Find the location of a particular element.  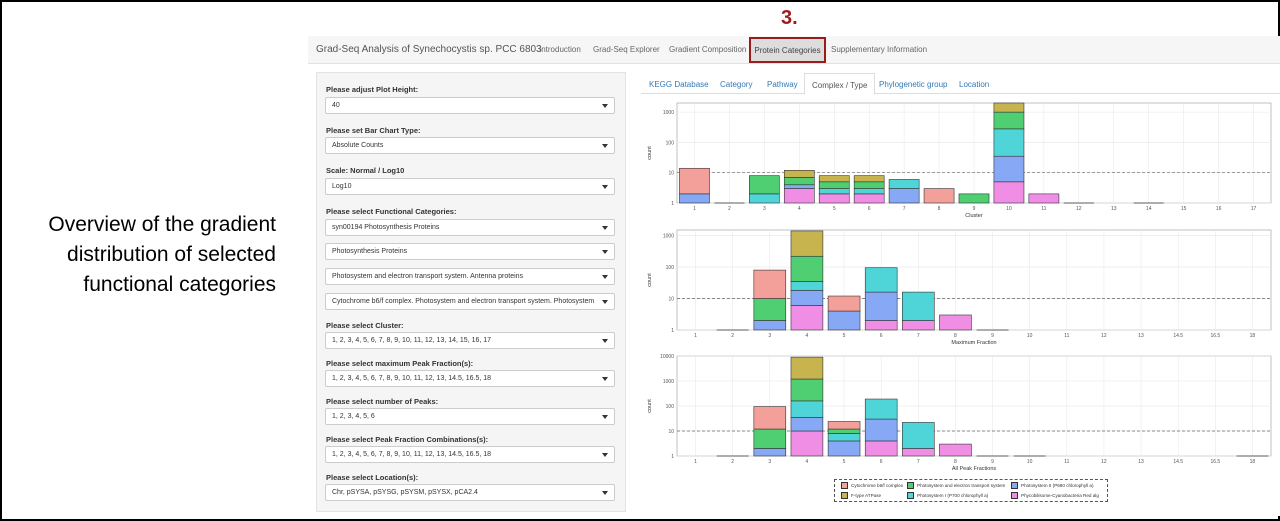

nav-protein-categories: Protein Categories is located at coordinates (787, 50).